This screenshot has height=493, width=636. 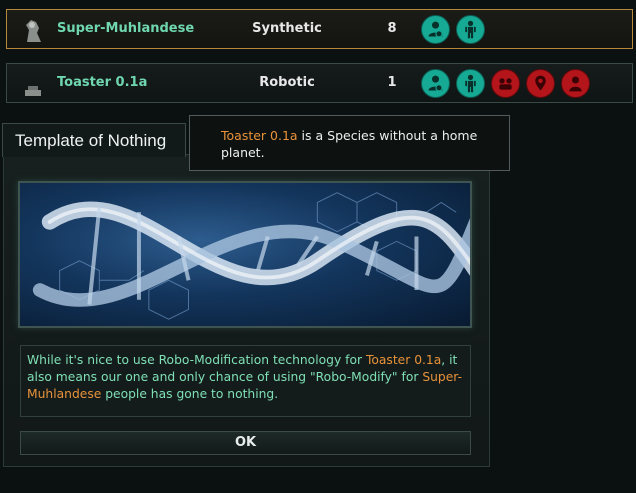 What do you see at coordinates (102, 82) in the screenshot?
I see `species-name: Toaster 0.1a` at bounding box center [102, 82].